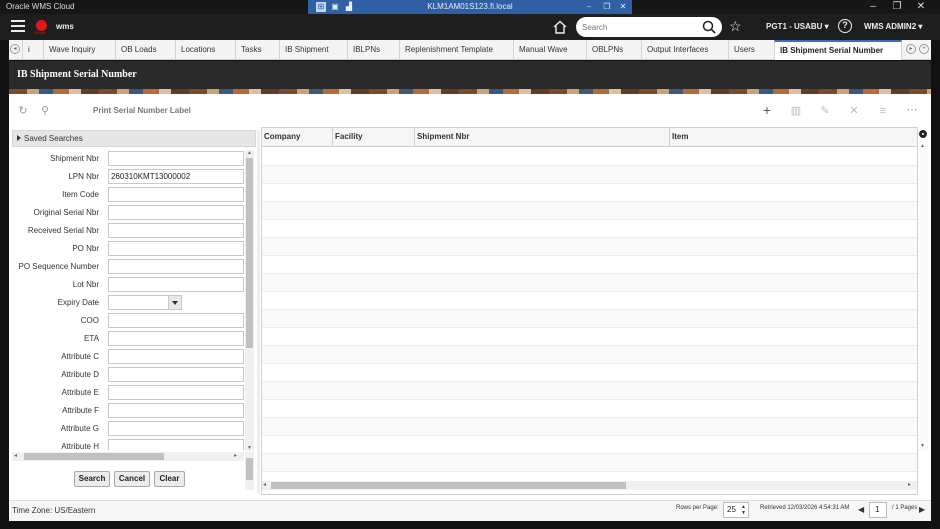  Describe the element at coordinates (132, 479) in the screenshot. I see `cancel-button: Cancel` at that location.